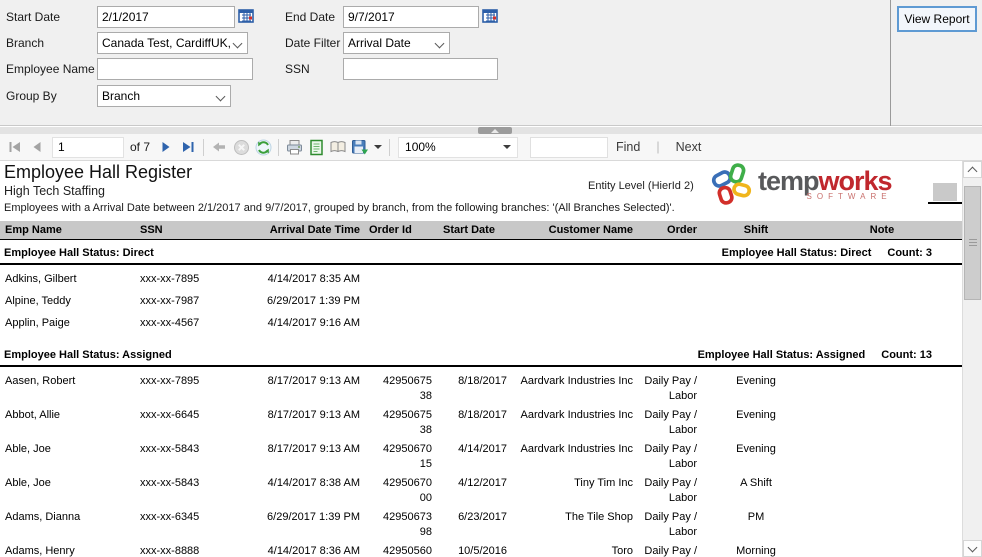 The height and width of the screenshot is (557, 982). I want to click on back-arrow-icon, so click(219, 147).